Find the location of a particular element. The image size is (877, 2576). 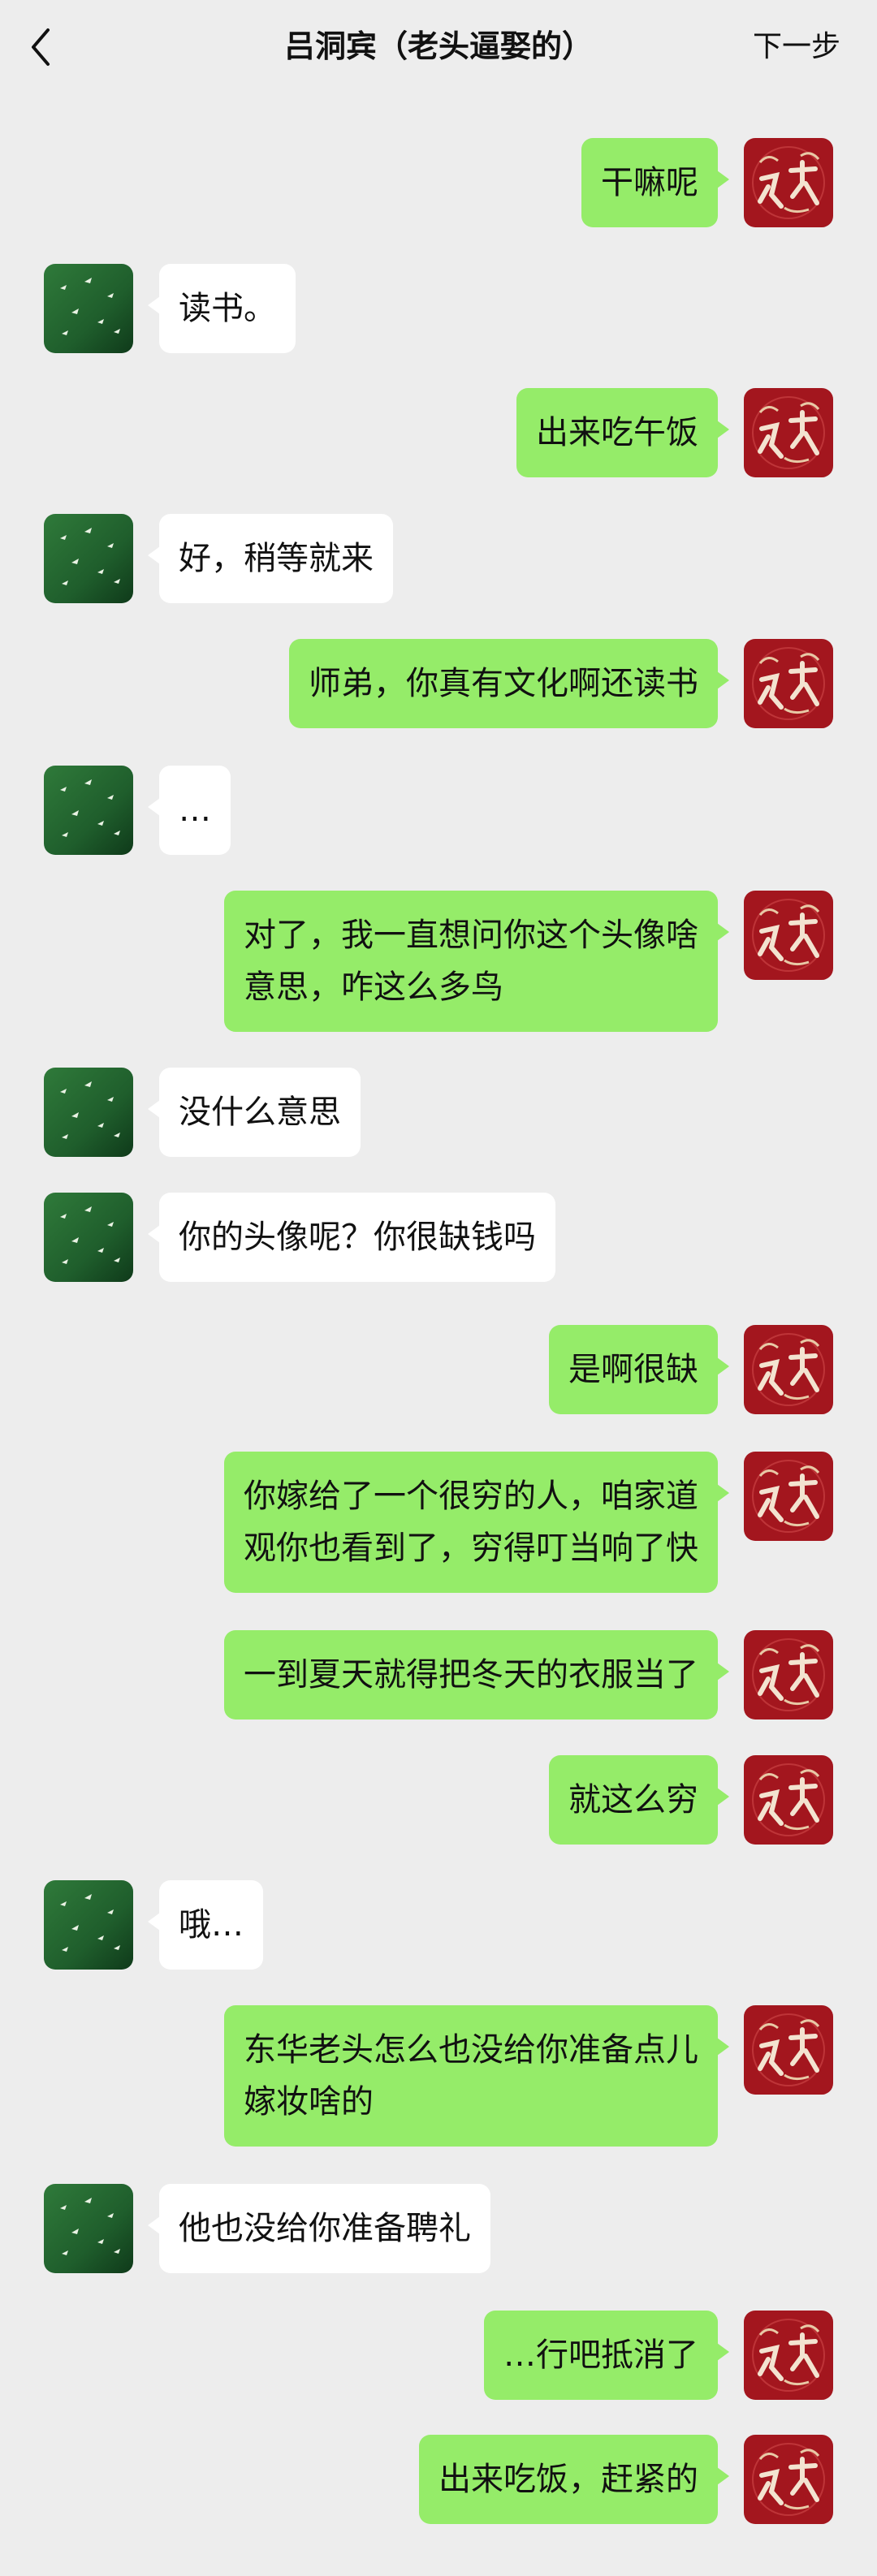

message-row: 一到夏天就得把冬天的衣服当了 is located at coordinates (438, 1675).